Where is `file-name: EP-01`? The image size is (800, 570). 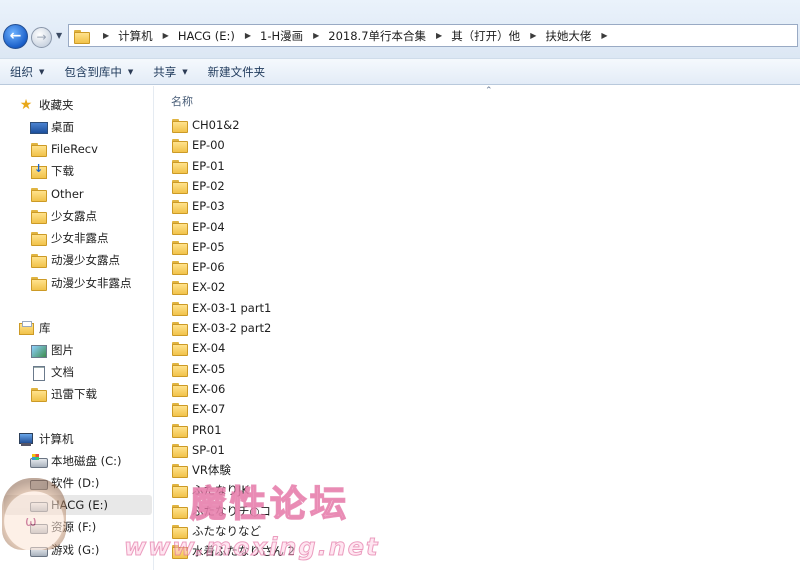
file-name: EP-01 is located at coordinates (208, 166).